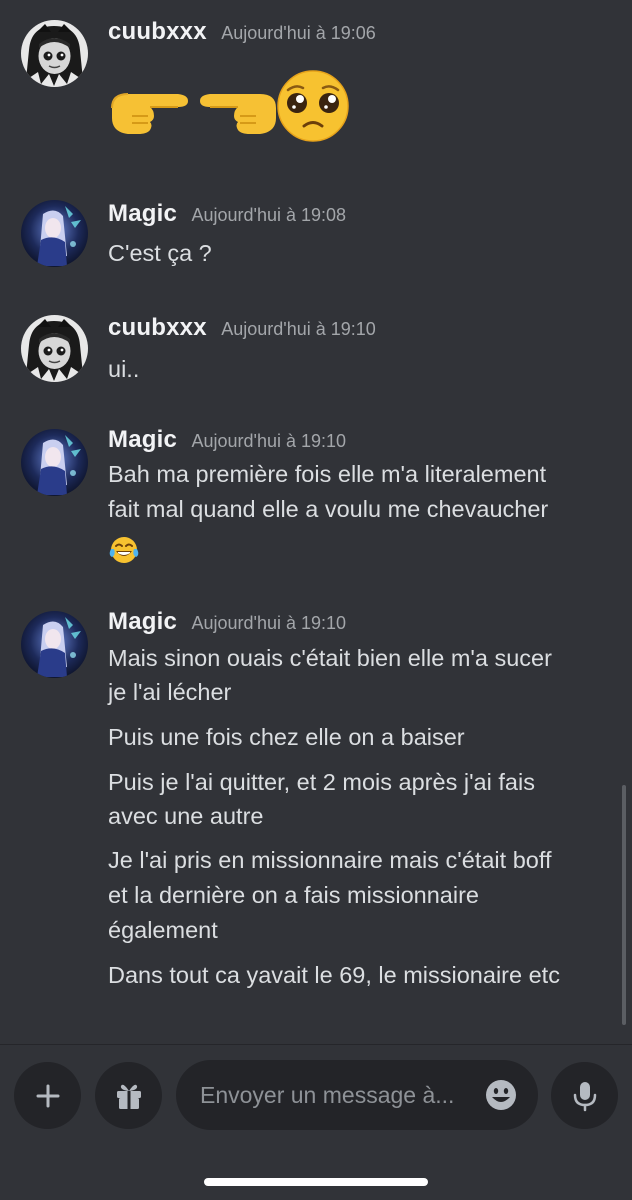 Image resolution: width=632 pixels, height=1200 pixels. Describe the element at coordinates (316, 1044) in the screenshot. I see `composer-divider` at that location.